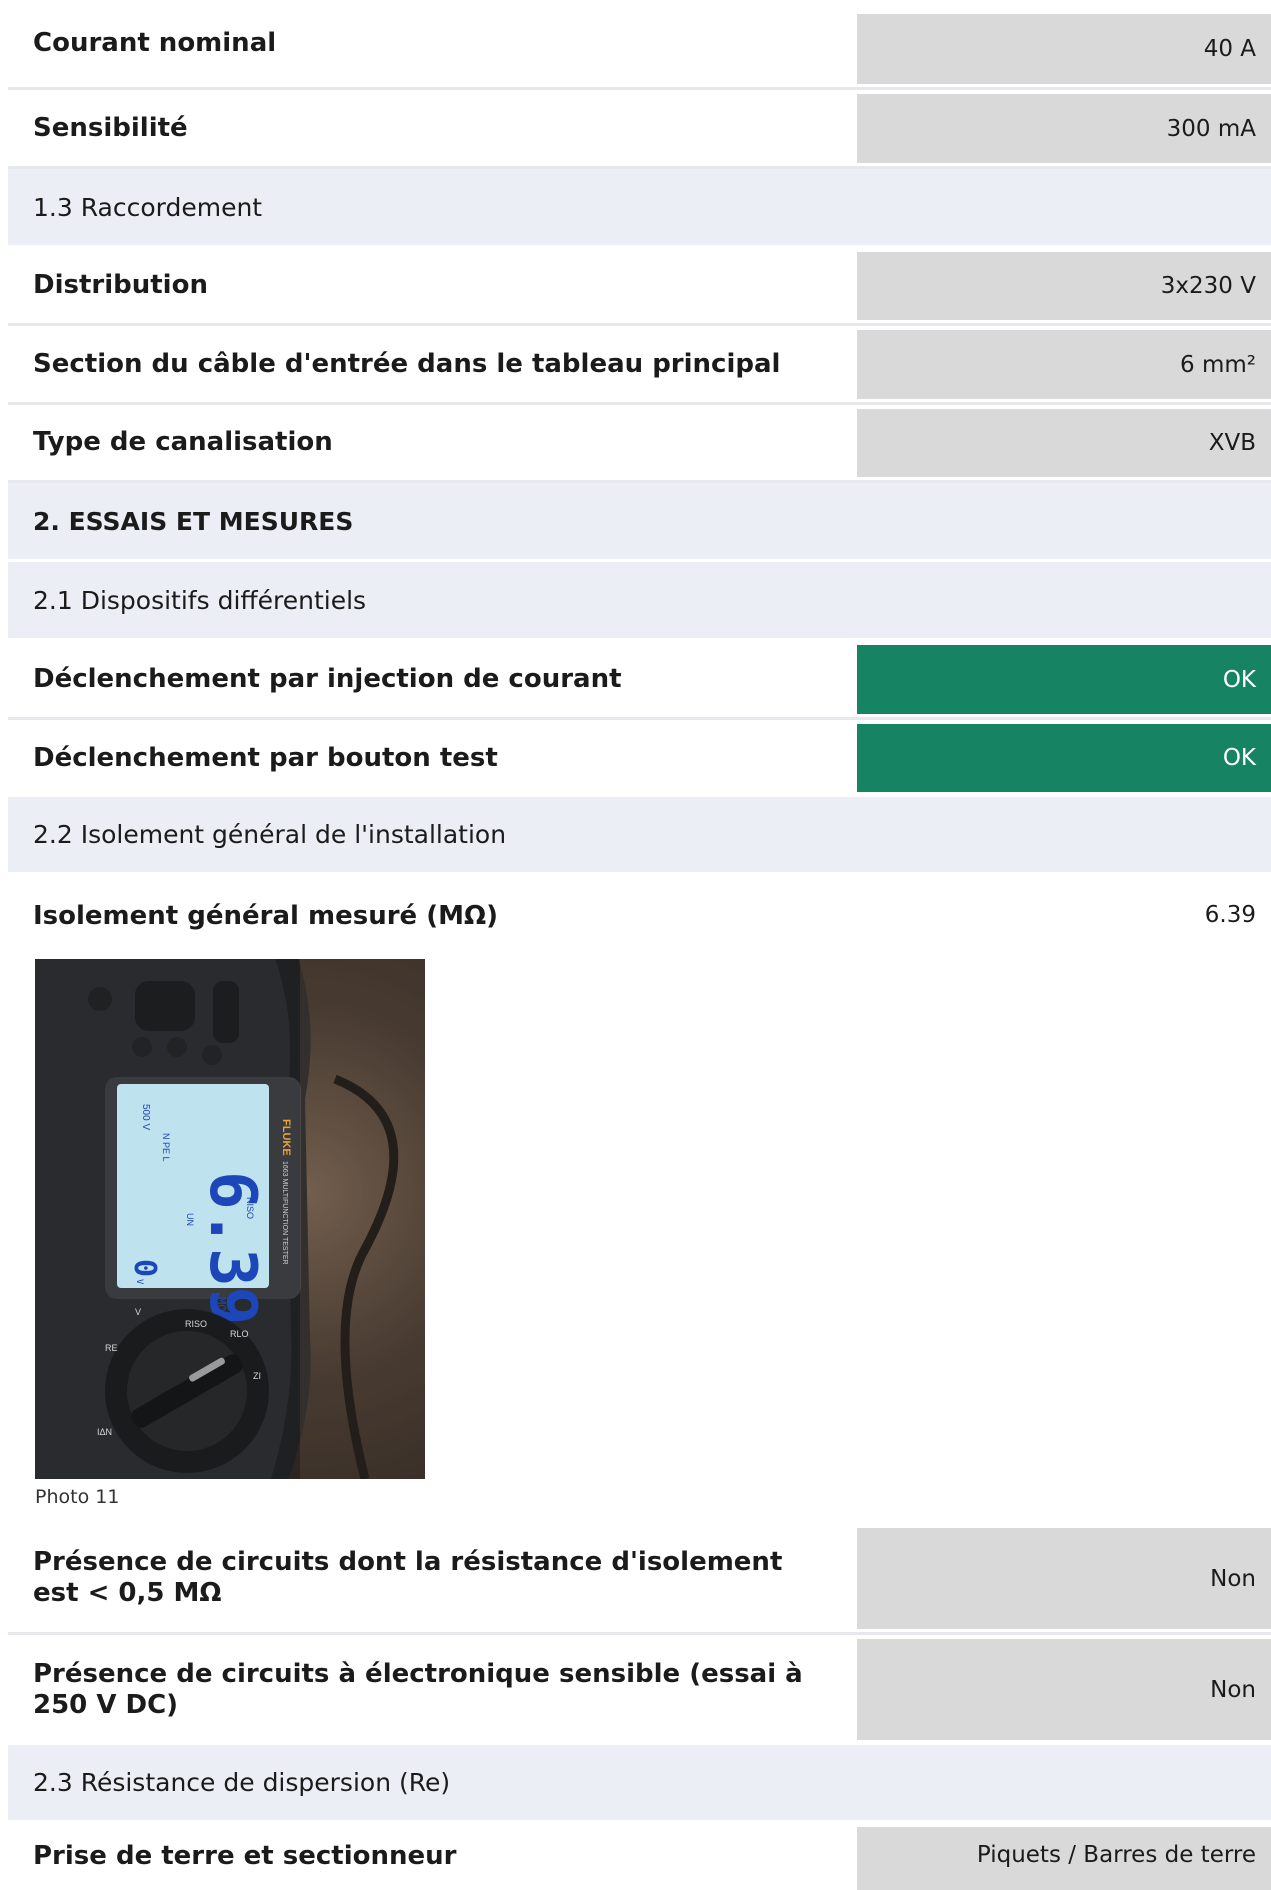  Describe the element at coordinates (190, 1219) in the screenshot. I see `lcd-un-label: UN` at that location.